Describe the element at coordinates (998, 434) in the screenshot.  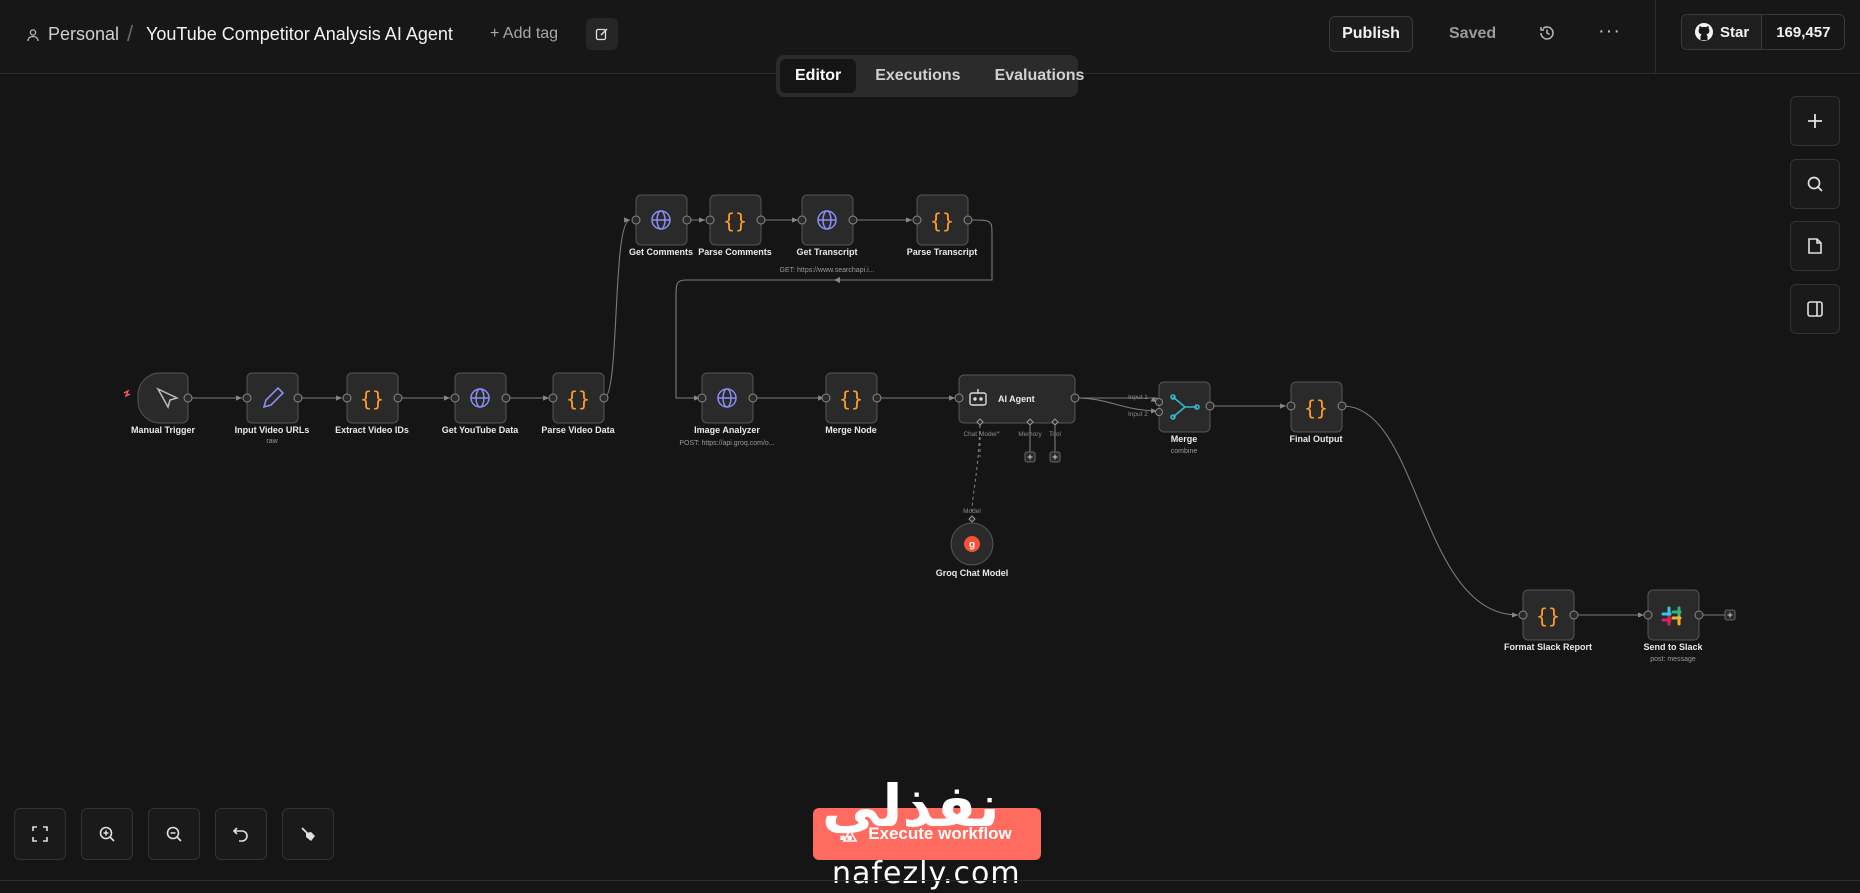
I see `required-marker: *` at that location.